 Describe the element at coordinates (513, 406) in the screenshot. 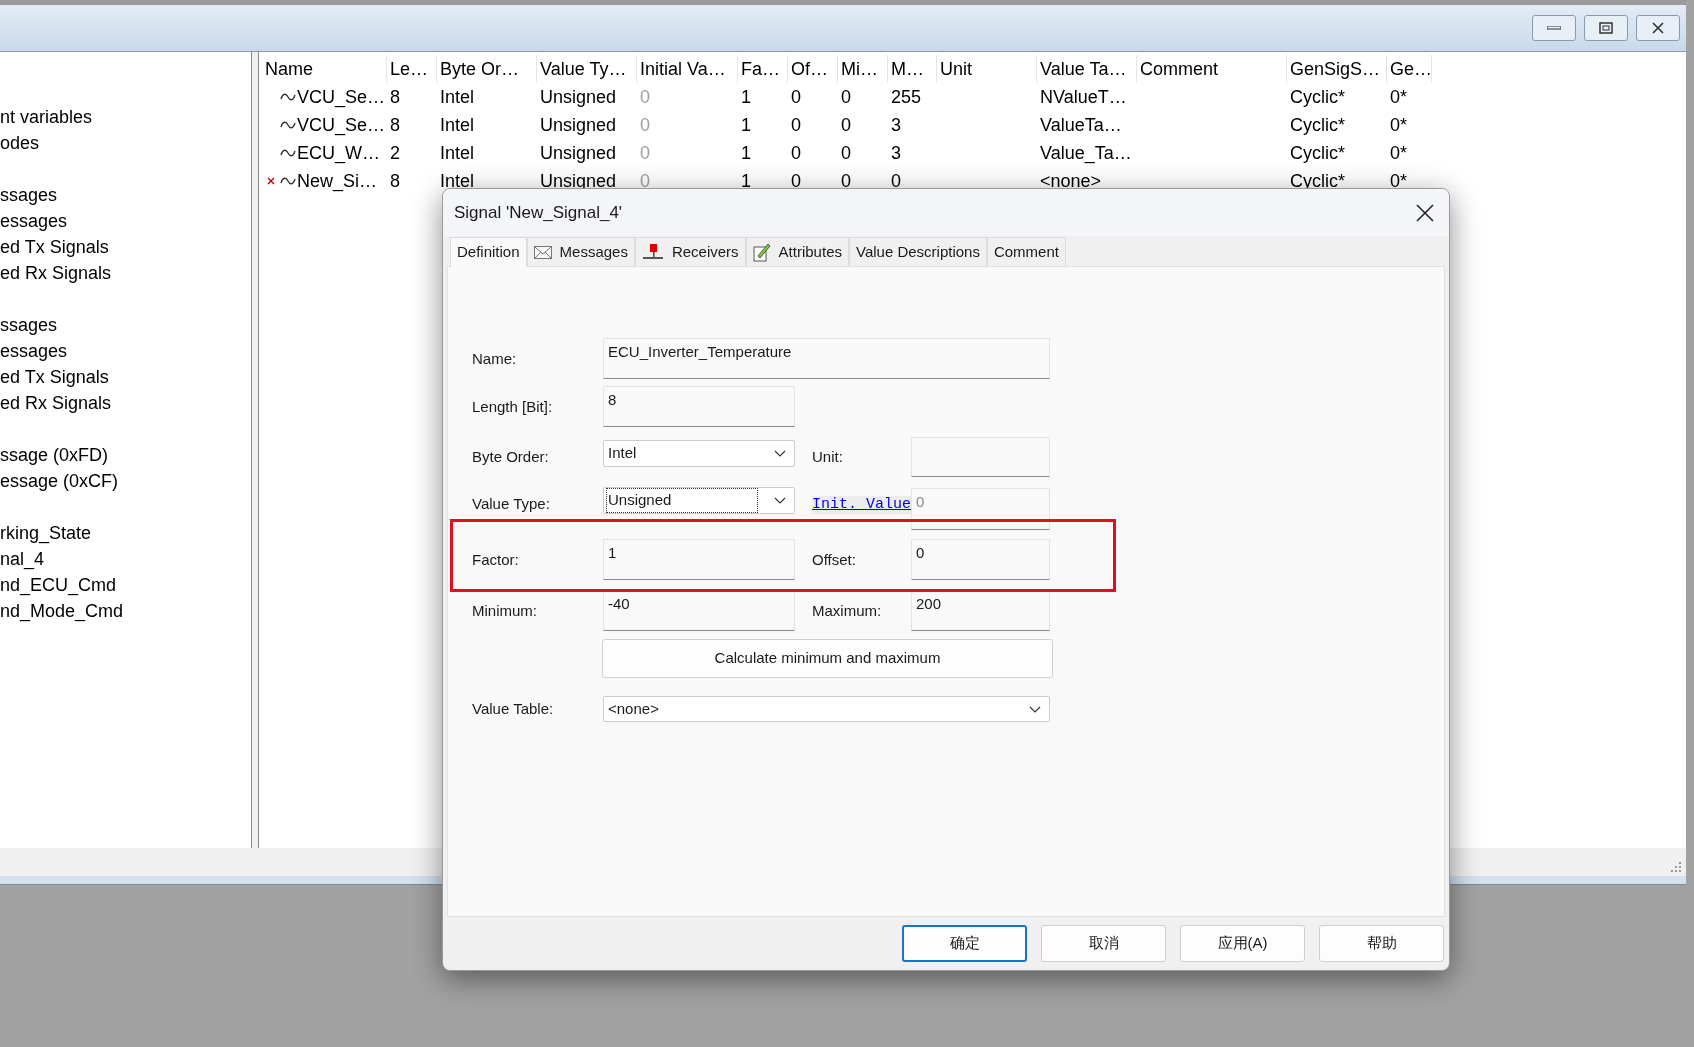

I see `field-label: Length [Bit]:` at that location.